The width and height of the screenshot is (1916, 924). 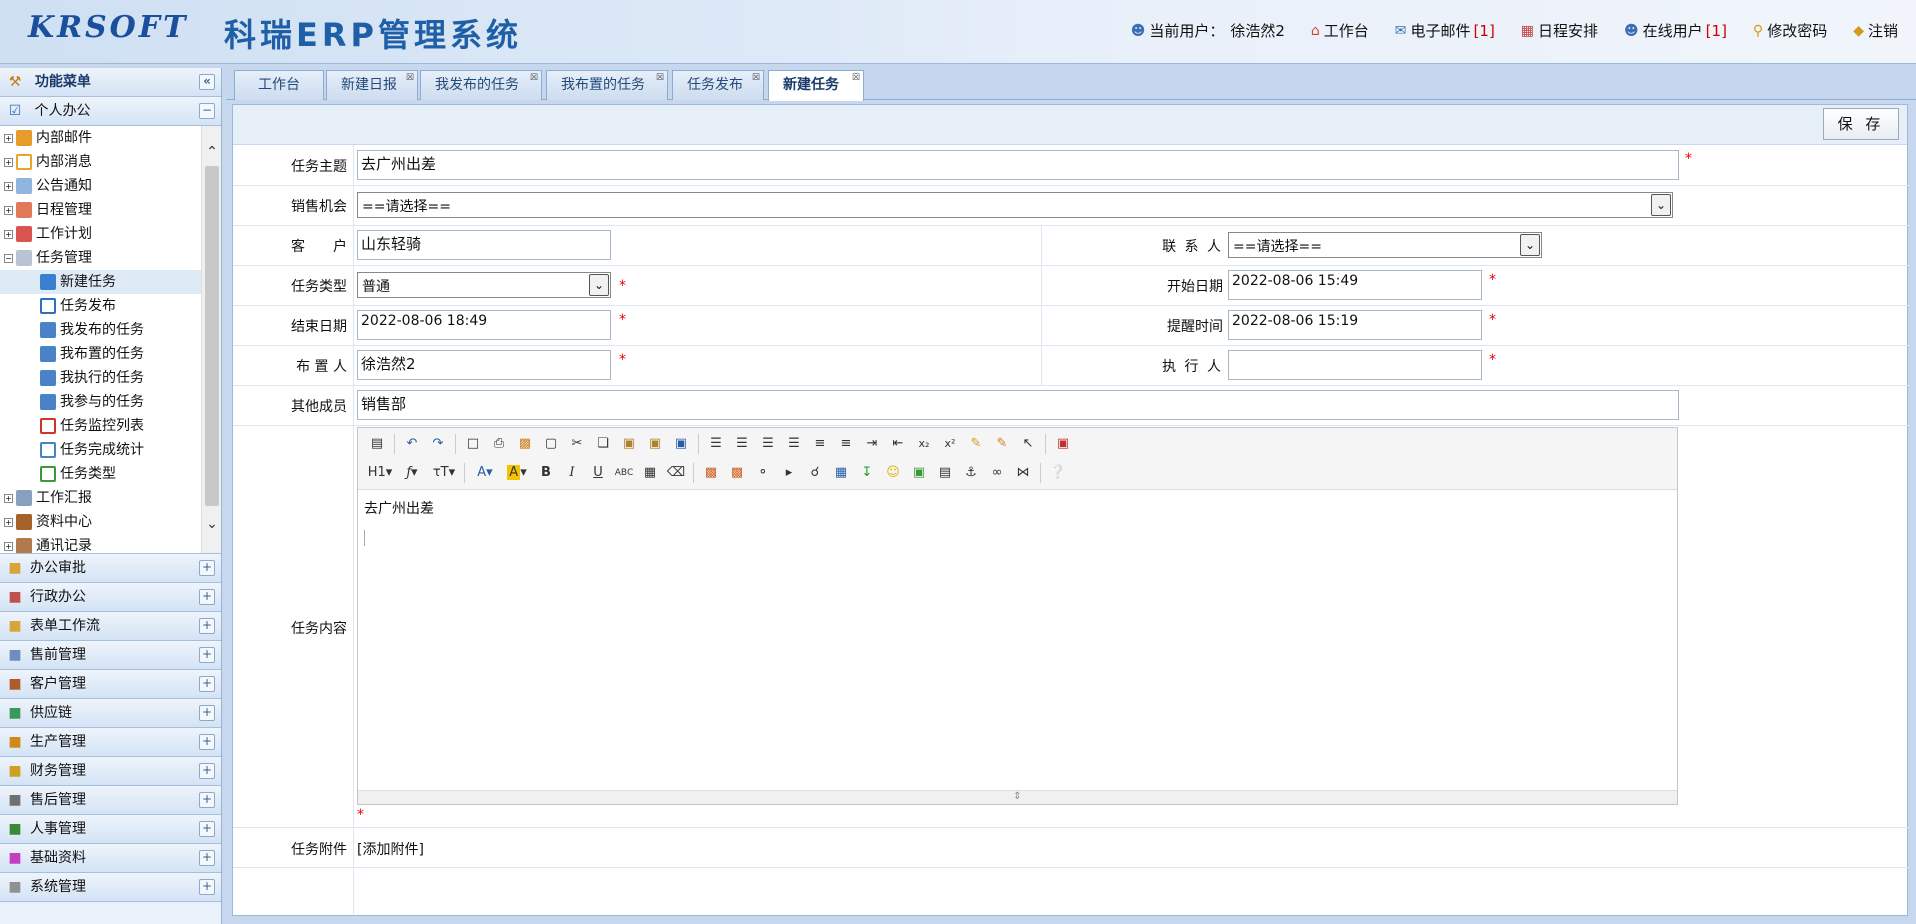 I want to click on print-icon: ⎙, so click(x=499, y=444).